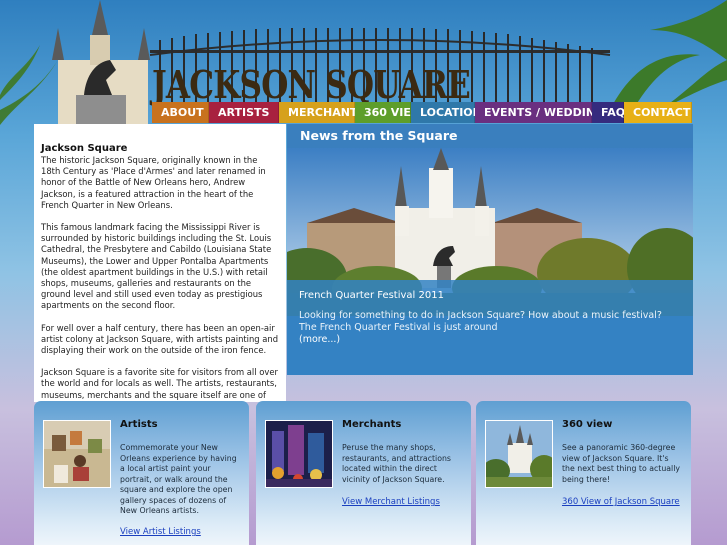 Image resolution: width=727 pixels, height=545 pixels. Describe the element at coordinates (490, 136) in the screenshot. I see `news-heading: News from the Square` at that location.